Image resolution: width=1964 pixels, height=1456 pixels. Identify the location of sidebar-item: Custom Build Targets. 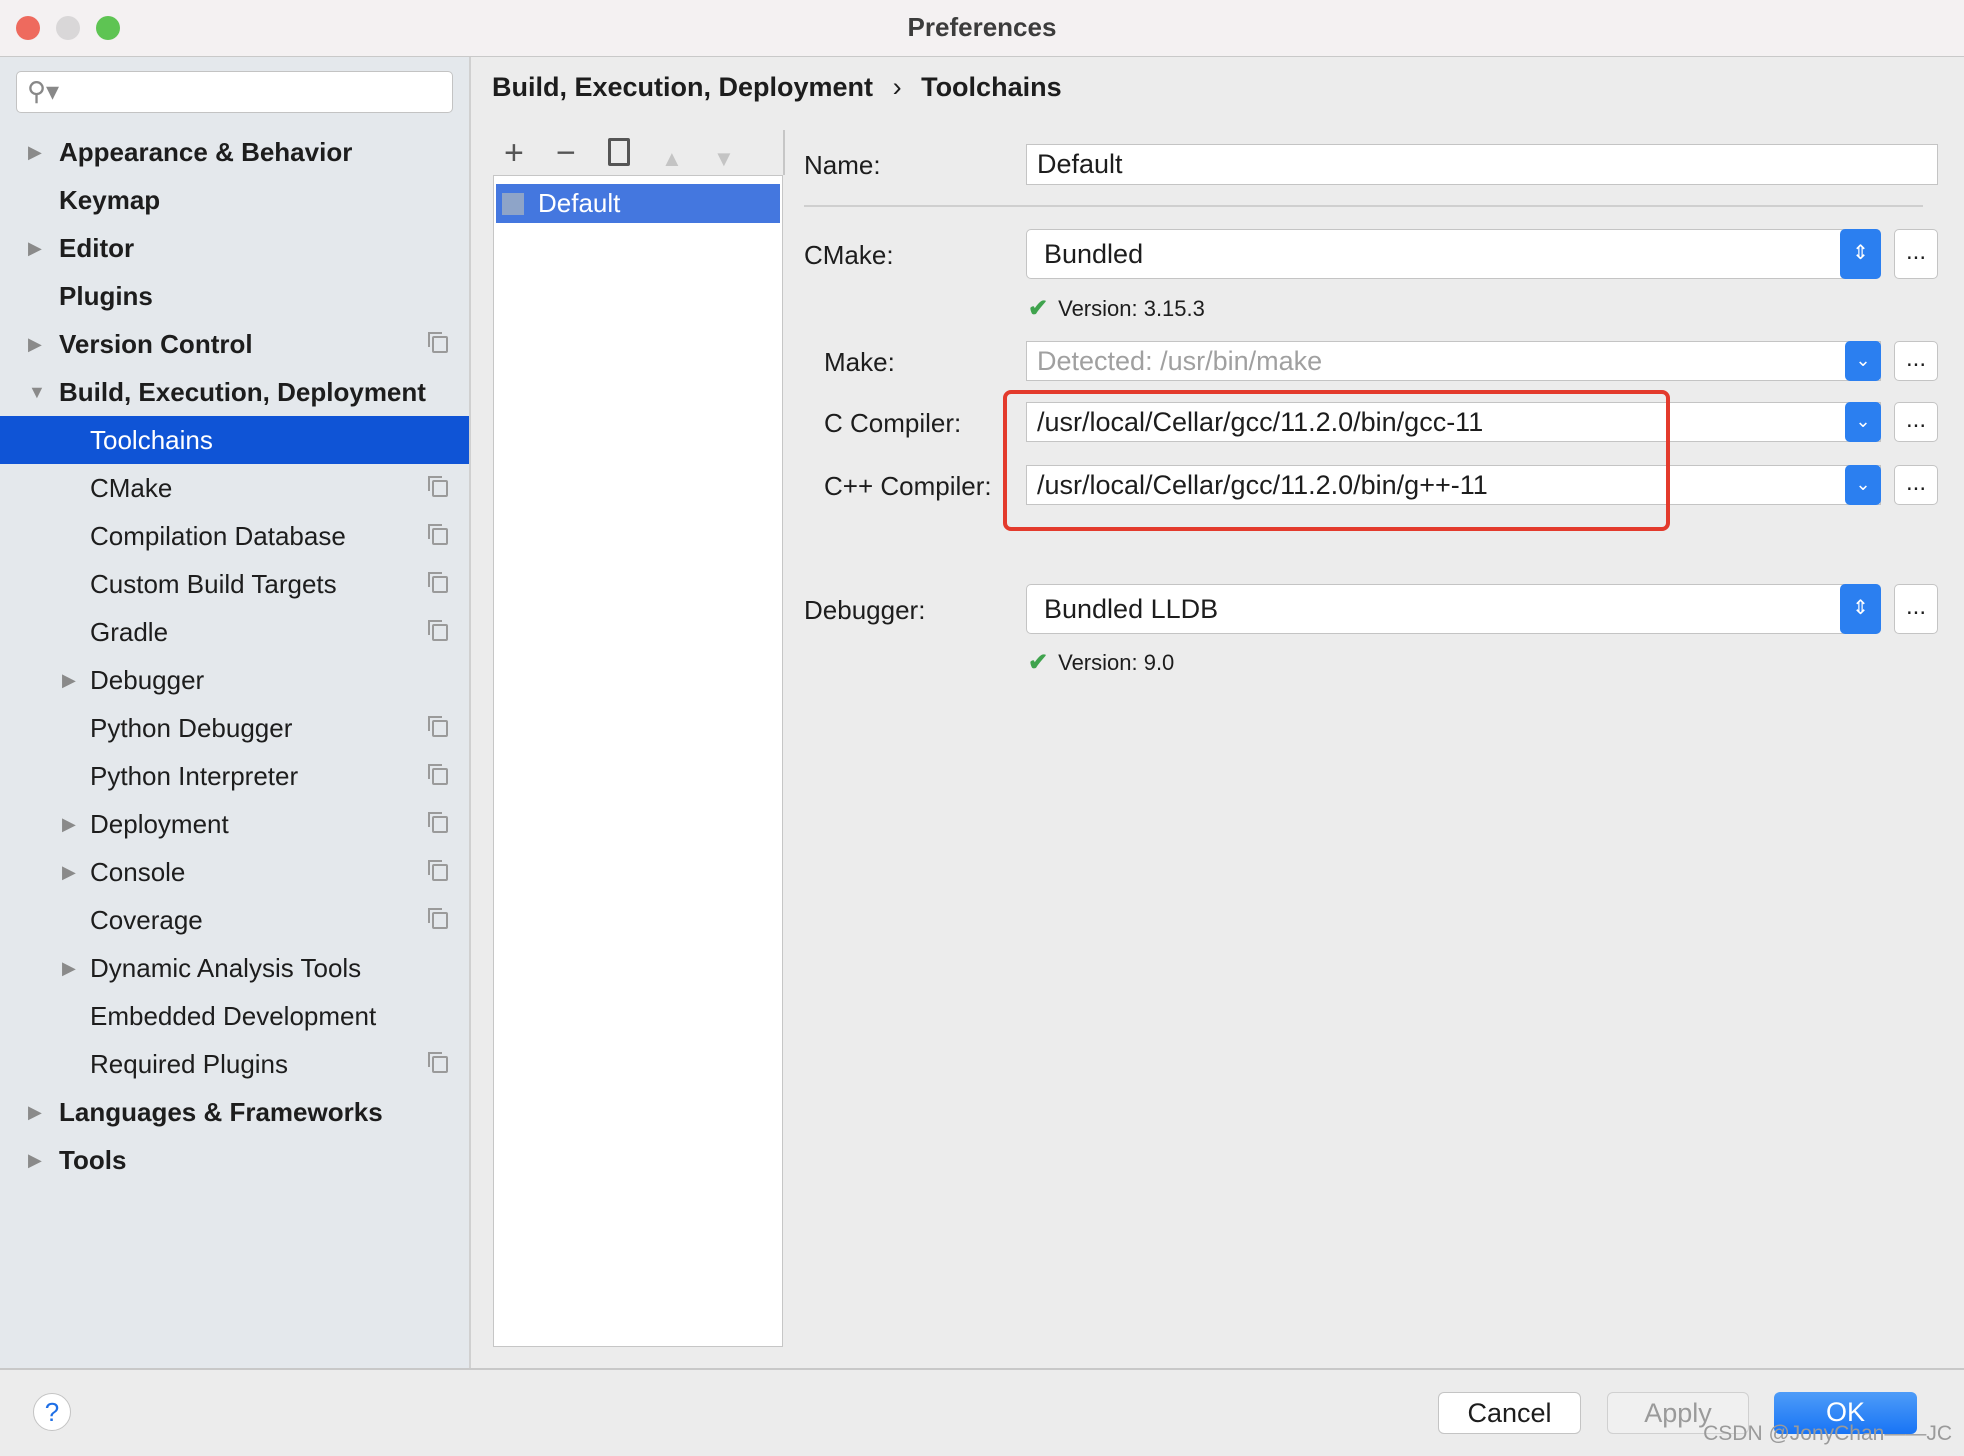
(234, 584).